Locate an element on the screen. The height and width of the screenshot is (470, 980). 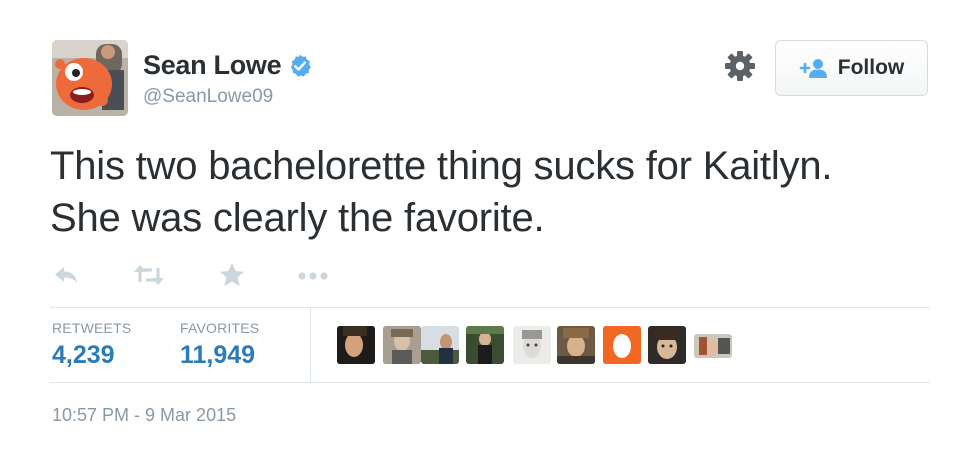
tweet-text-line-2: She was clearly the favorite. is located at coordinates (297, 218).